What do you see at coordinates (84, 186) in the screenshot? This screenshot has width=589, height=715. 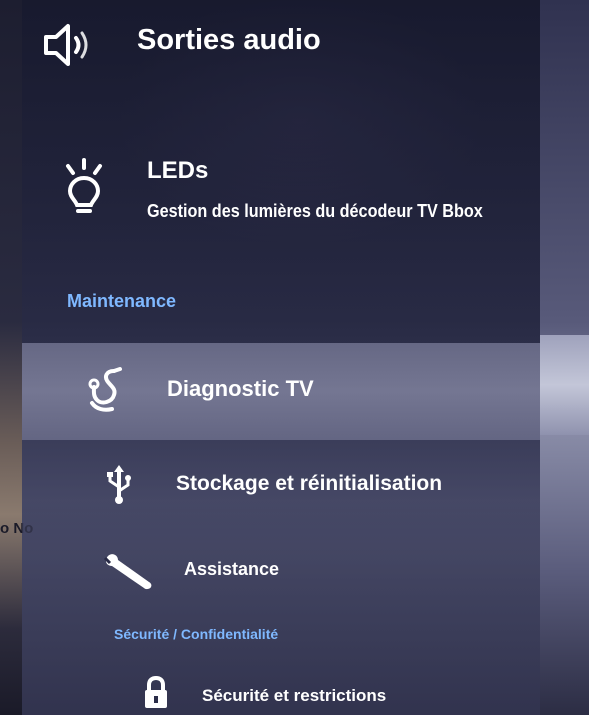 I see `light-bulb-icon` at bounding box center [84, 186].